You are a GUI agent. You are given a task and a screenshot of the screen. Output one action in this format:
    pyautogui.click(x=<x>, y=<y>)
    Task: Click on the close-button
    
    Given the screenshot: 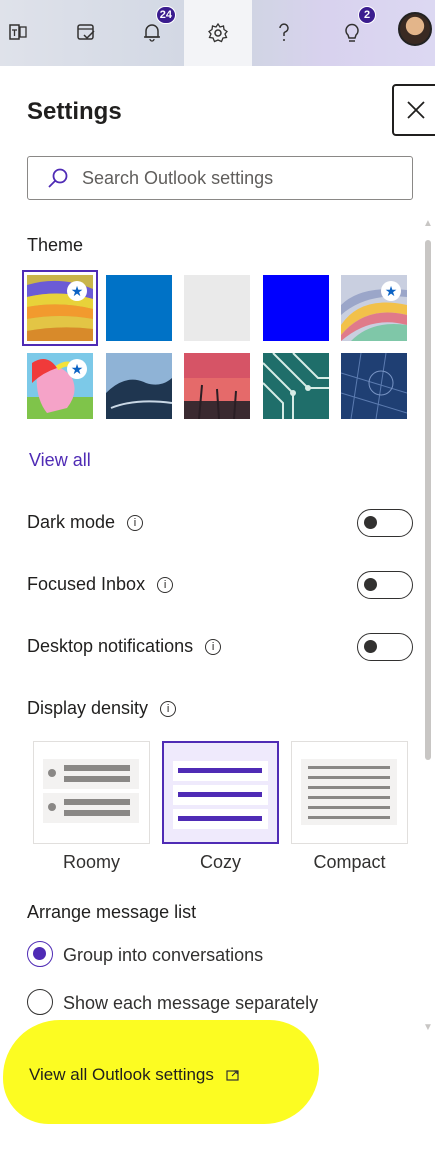 What is the action you would take?
    pyautogui.click(x=413, y=110)
    